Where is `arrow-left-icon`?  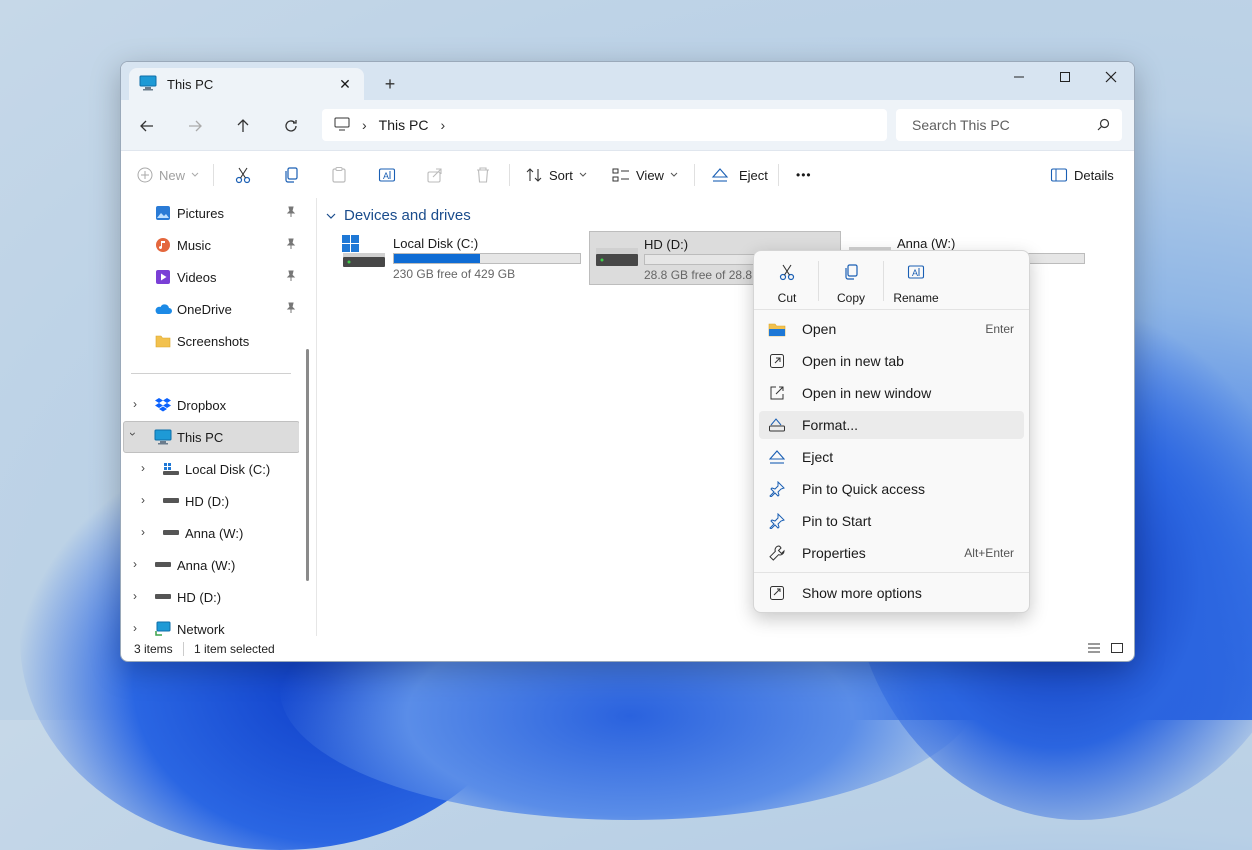
arrow-left-icon is located at coordinates (146, 126).